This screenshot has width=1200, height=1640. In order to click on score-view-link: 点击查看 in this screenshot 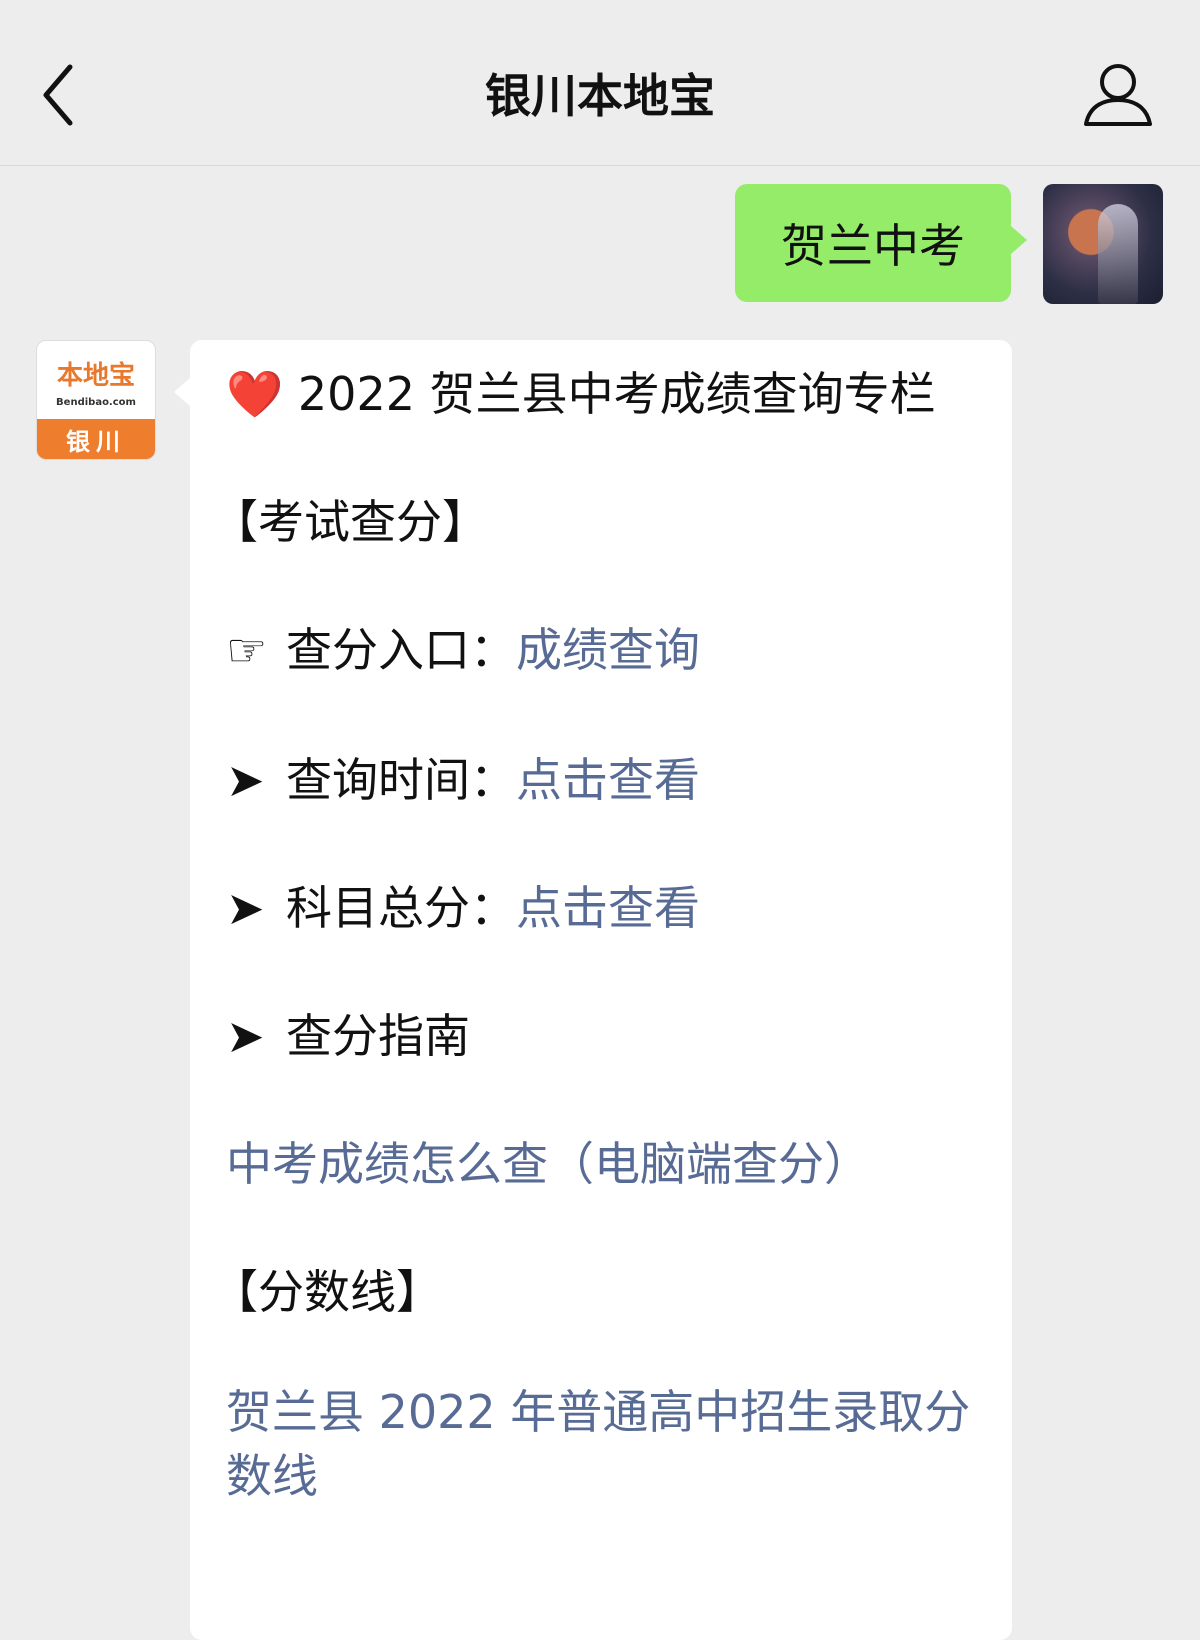, I will do `click(608, 908)`.